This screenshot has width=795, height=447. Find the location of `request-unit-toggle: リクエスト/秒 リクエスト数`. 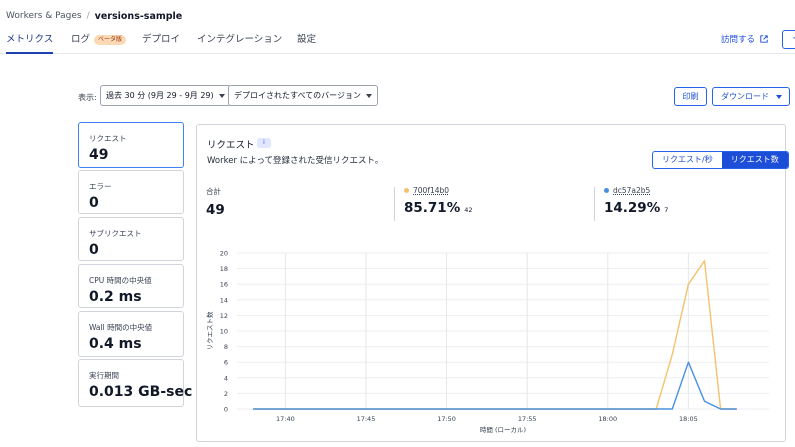

request-unit-toggle: リクエスト/秒 リクエスト数 is located at coordinates (720, 160).